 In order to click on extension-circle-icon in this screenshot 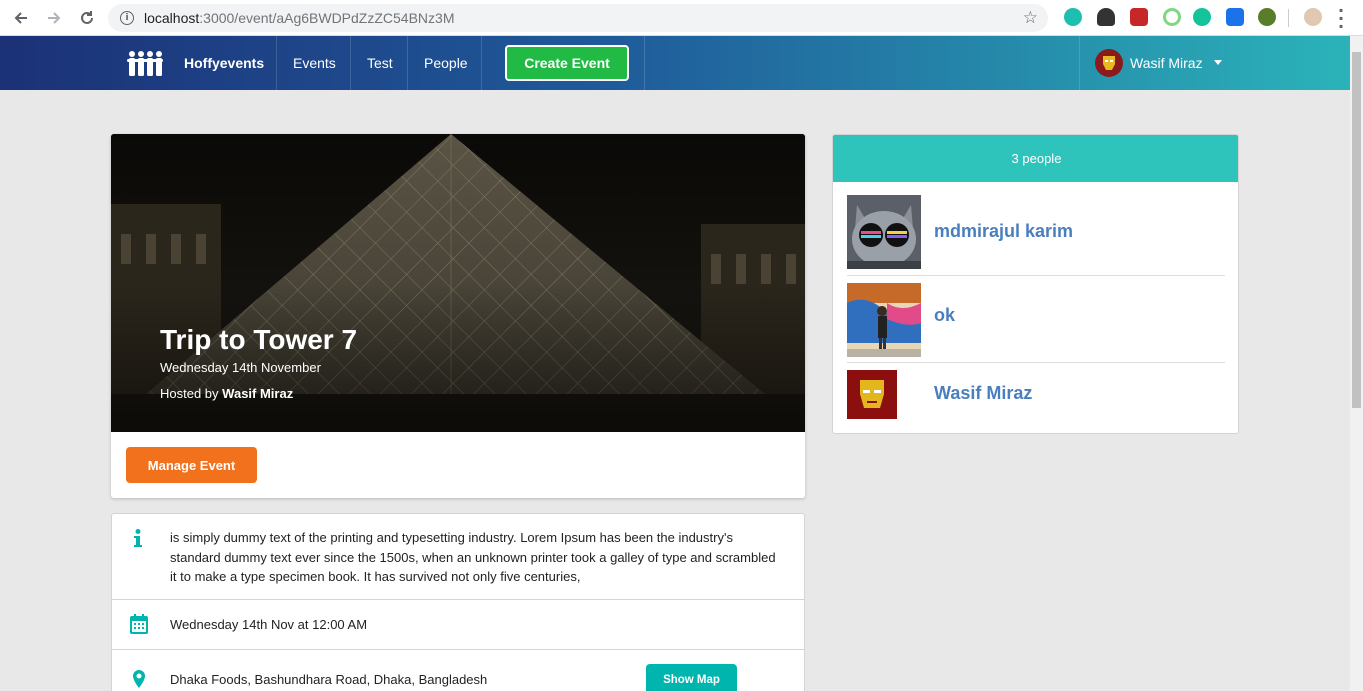, I will do `click(1172, 17)`.